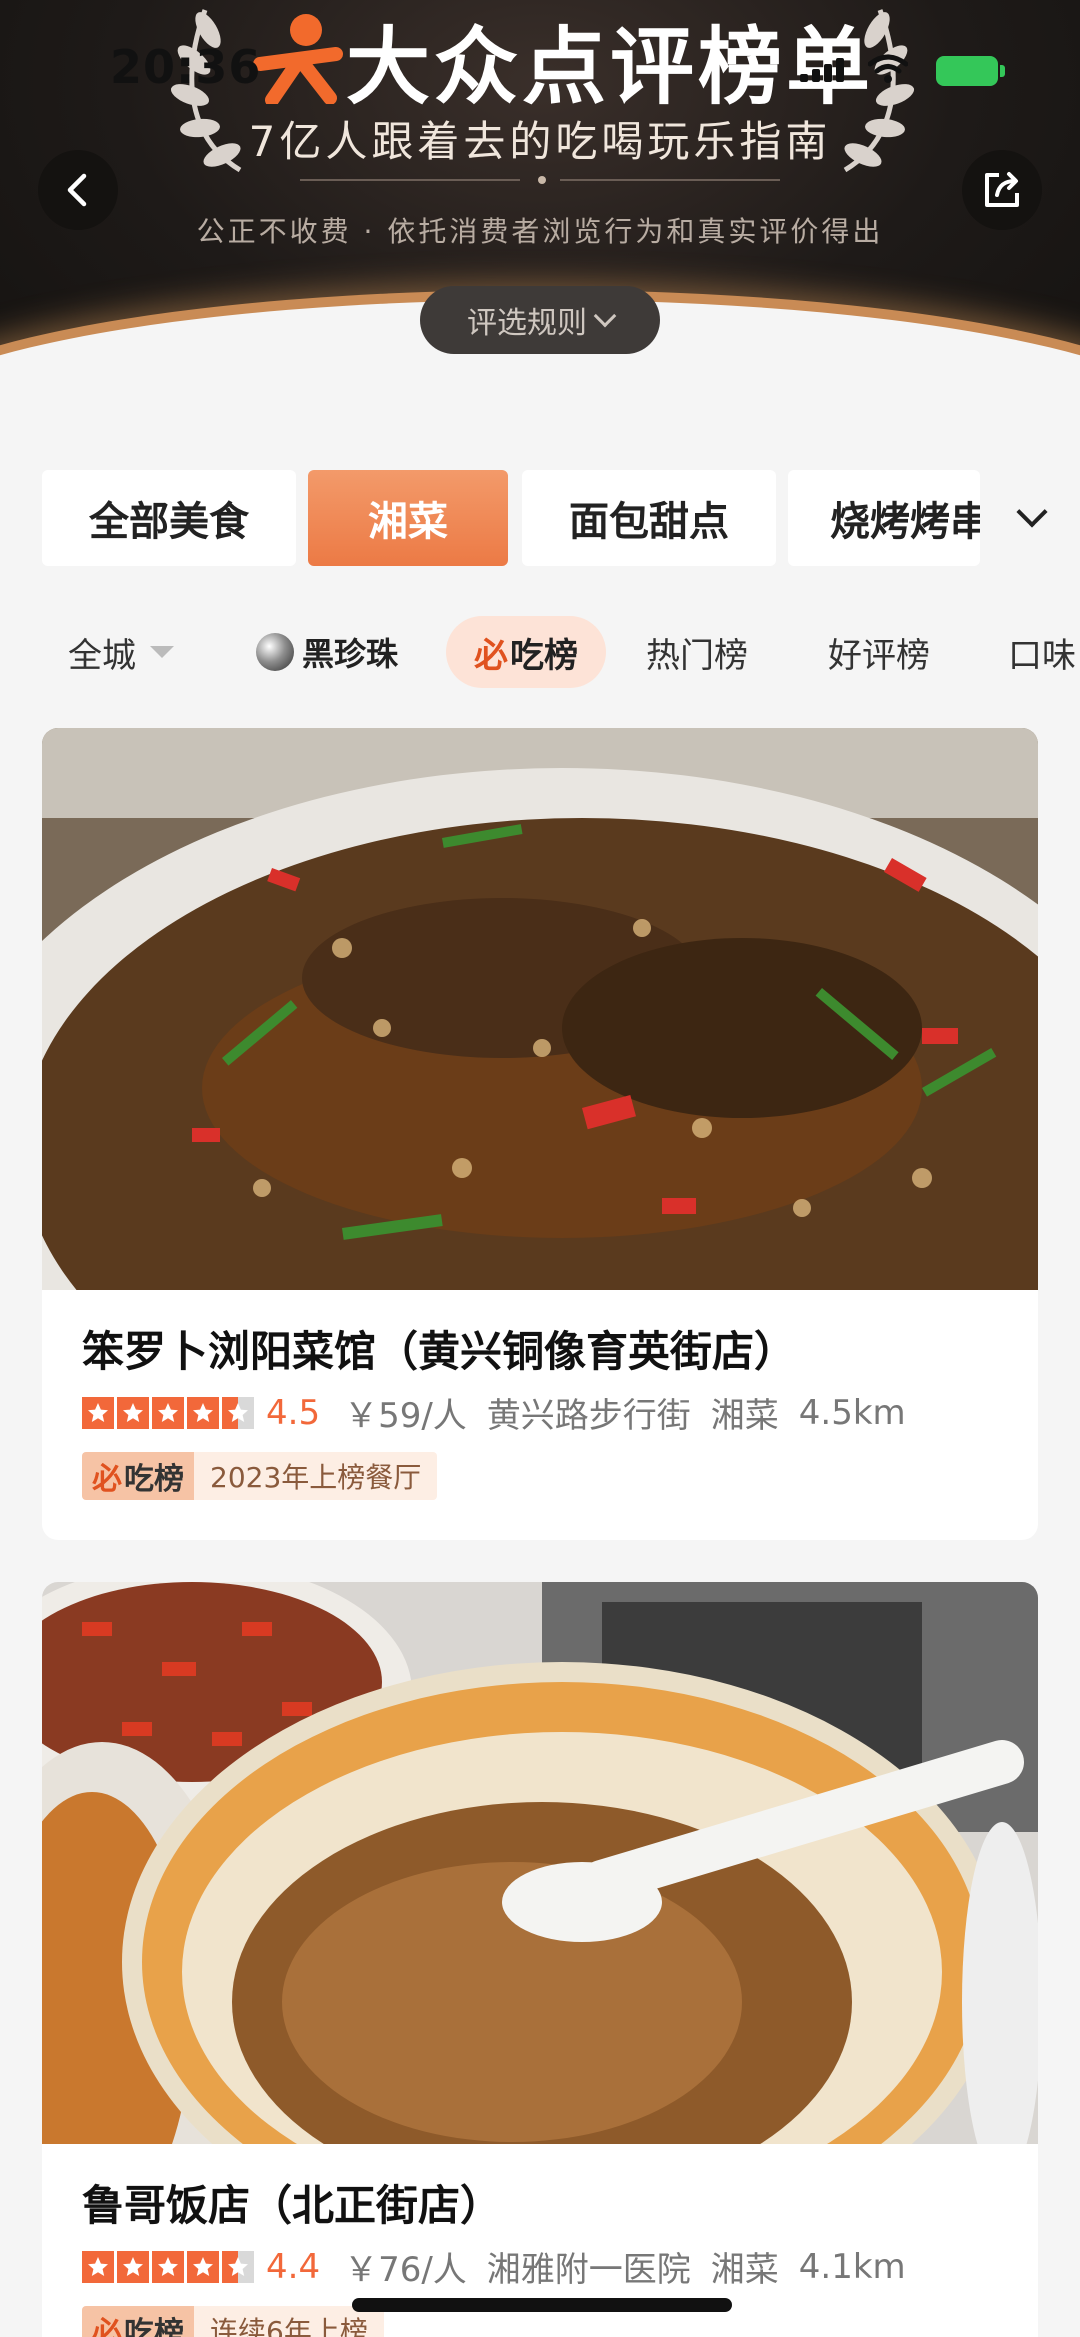 The width and height of the screenshot is (1080, 2337). Describe the element at coordinates (527, 323) in the screenshot. I see `selection-rules-label: 评选规则` at that location.